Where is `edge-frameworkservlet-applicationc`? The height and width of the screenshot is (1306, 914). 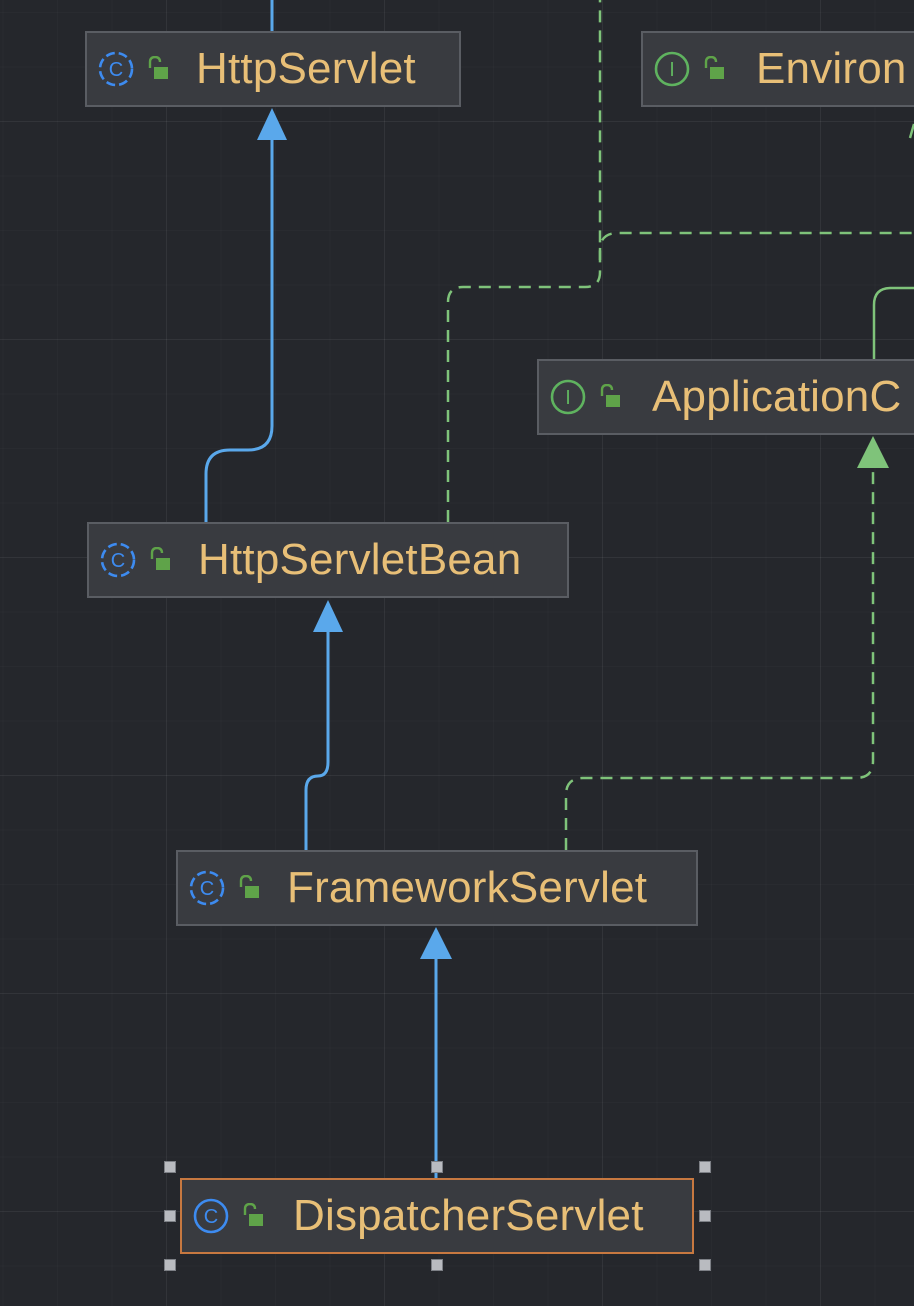
edge-frameworkservlet-applicationc is located at coordinates (719, 658).